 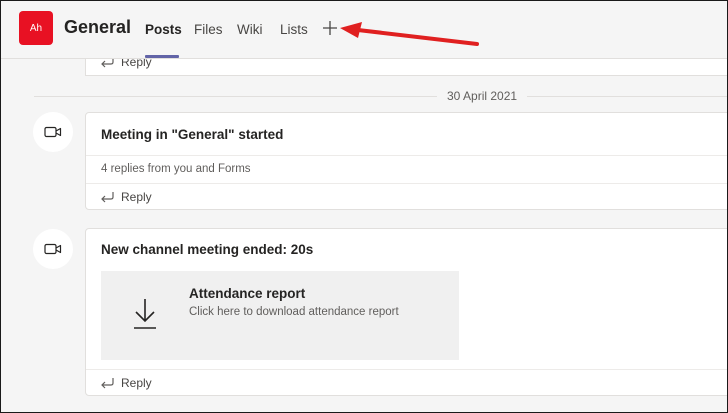 I want to click on team-avatar: Ah, so click(x=36, y=28).